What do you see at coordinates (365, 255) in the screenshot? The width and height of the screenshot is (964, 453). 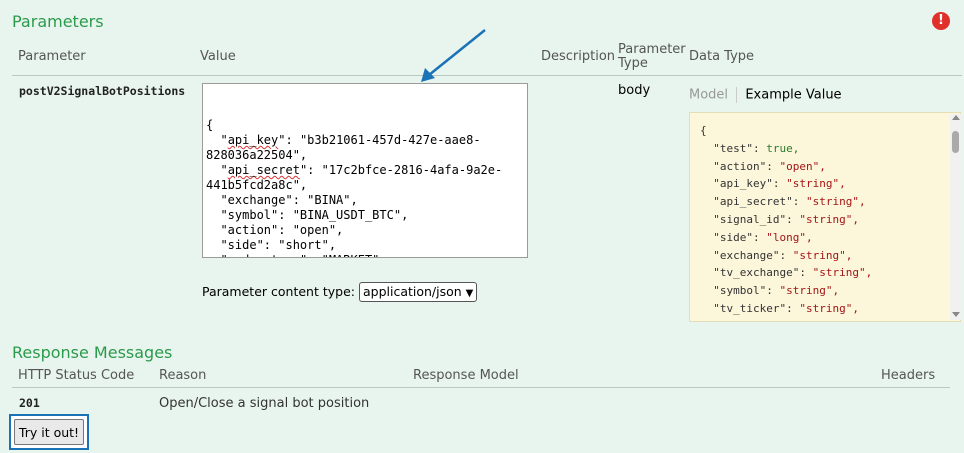 I see `body-value-line: "order_type": "MARKET"` at bounding box center [365, 255].